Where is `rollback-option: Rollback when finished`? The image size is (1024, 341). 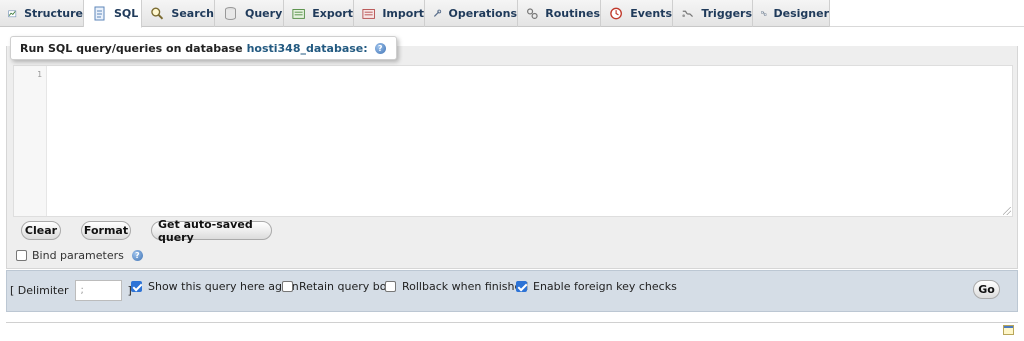 rollback-option: Rollback when finished is located at coordinates (456, 286).